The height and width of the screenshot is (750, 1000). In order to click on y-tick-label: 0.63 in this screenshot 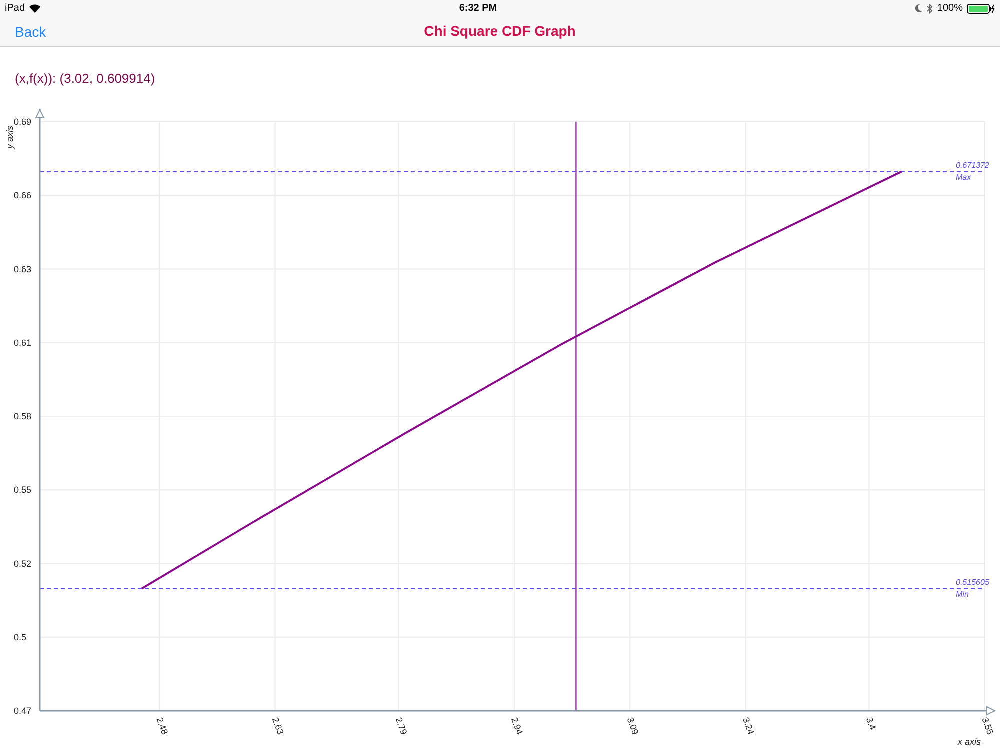, I will do `click(23, 269)`.